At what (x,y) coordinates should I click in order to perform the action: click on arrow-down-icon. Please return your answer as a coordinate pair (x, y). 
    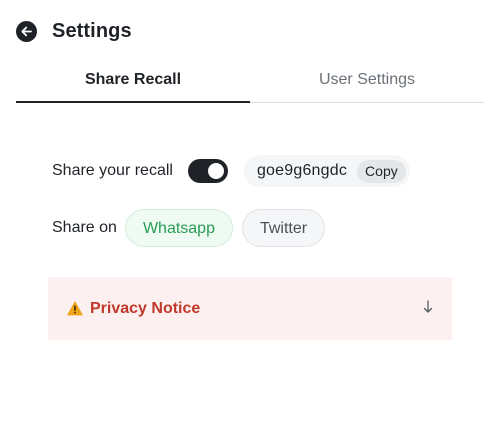
    Looking at the image, I should click on (428, 307).